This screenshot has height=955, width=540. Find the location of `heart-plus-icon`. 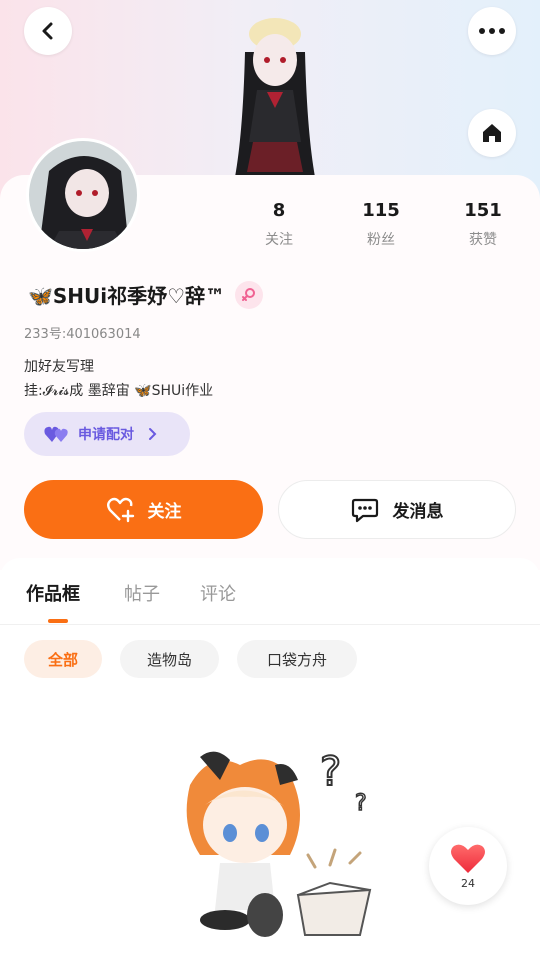

heart-plus-icon is located at coordinates (120, 509).